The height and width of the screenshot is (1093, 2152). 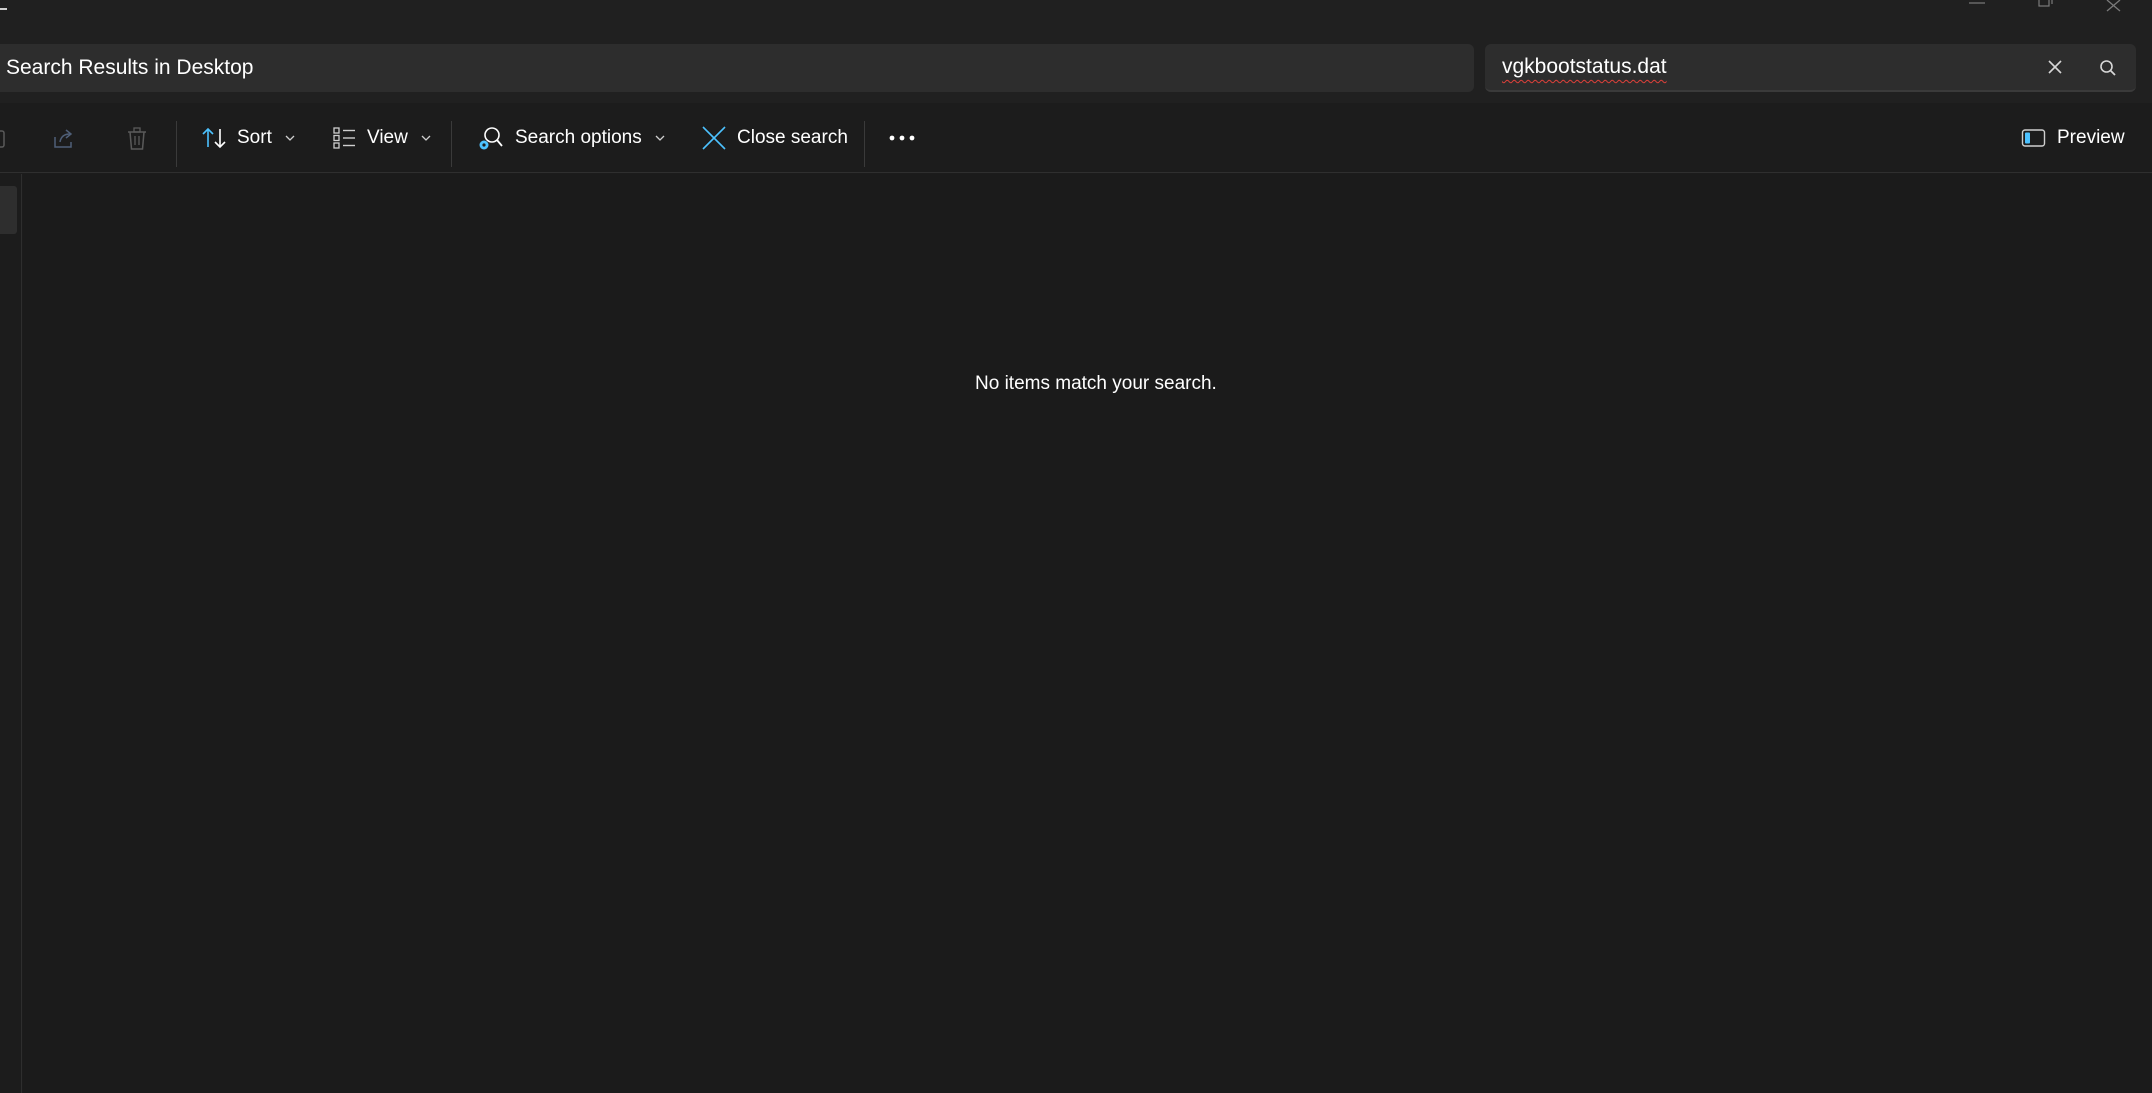 I want to click on sort-button: Sort, so click(x=248, y=138).